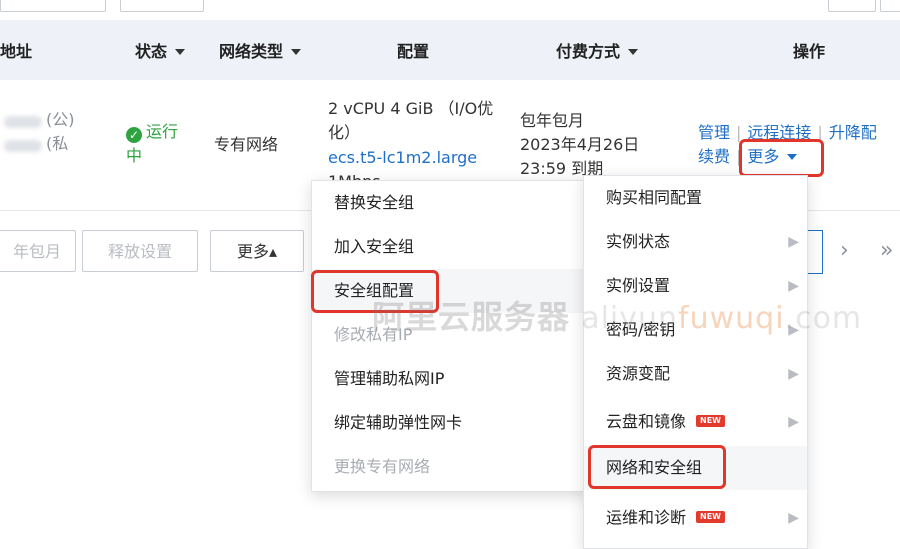 This screenshot has height=549, width=900. Describe the element at coordinates (449, 379) in the screenshot. I see `menu-item-manage-secondary-ip: 管理辅助私网IP` at that location.